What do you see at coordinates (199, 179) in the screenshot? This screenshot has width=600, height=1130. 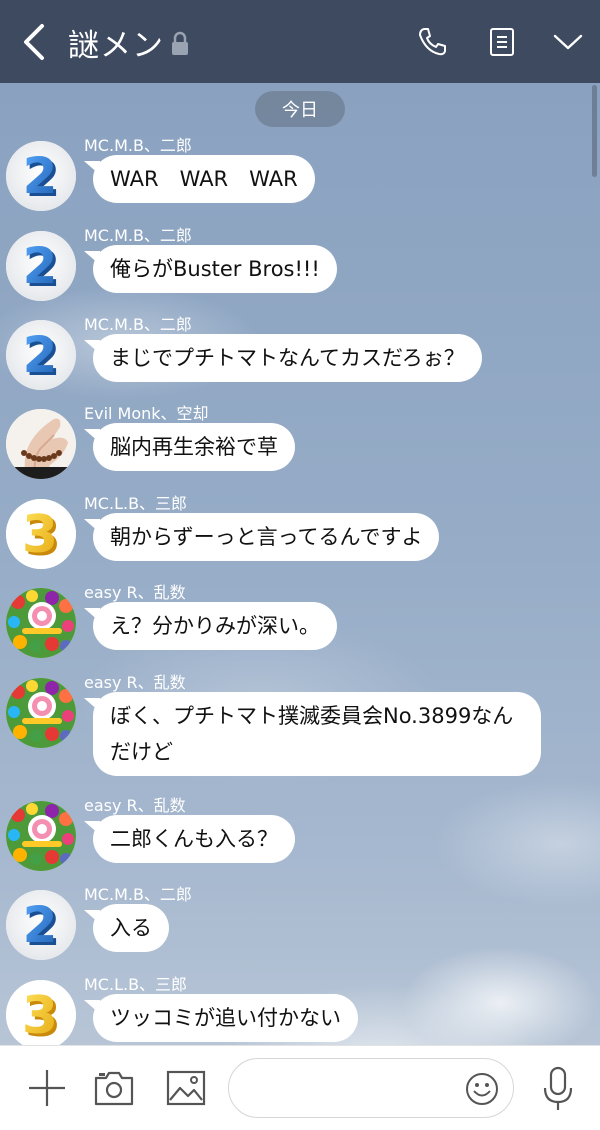 I see `message-bubble: WAR WAR WAR` at bounding box center [199, 179].